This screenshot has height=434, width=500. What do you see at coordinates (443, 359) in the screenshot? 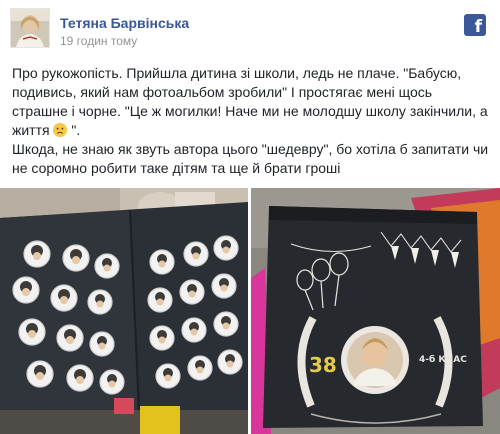
I see `album-class-label: 4-б КЛАС` at bounding box center [443, 359].